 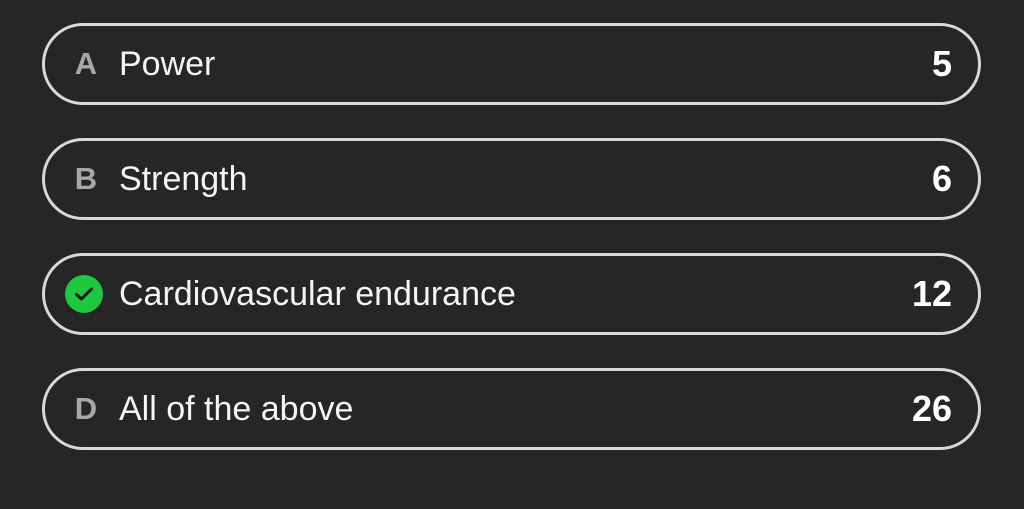 I want to click on option-c: Cardiovascular endurance 12, so click(x=511, y=294).